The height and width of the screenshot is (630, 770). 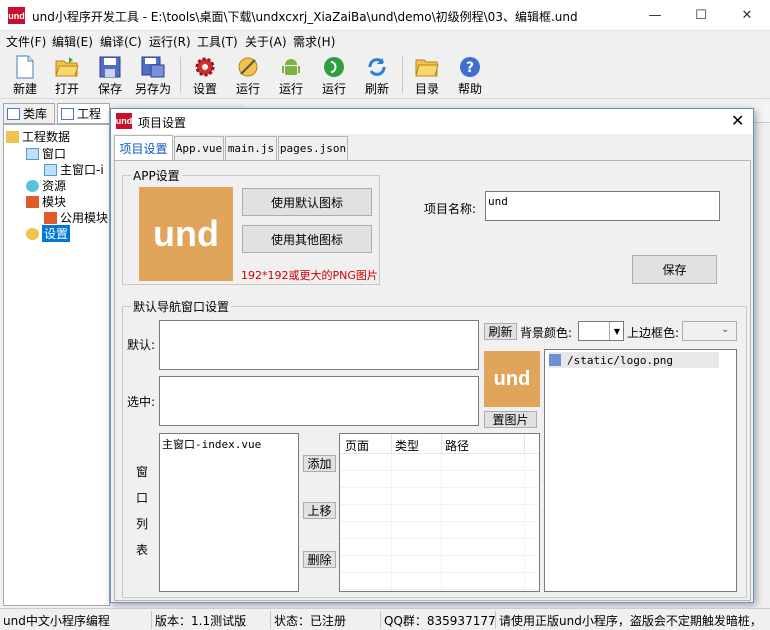 I want to click on default-text-input, so click(x=319, y=345).